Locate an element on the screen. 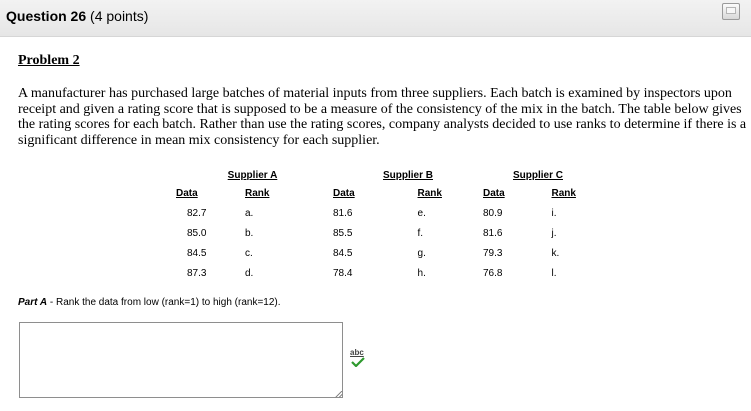 The height and width of the screenshot is (411, 751). rank-b: g. is located at coordinates (421, 253).